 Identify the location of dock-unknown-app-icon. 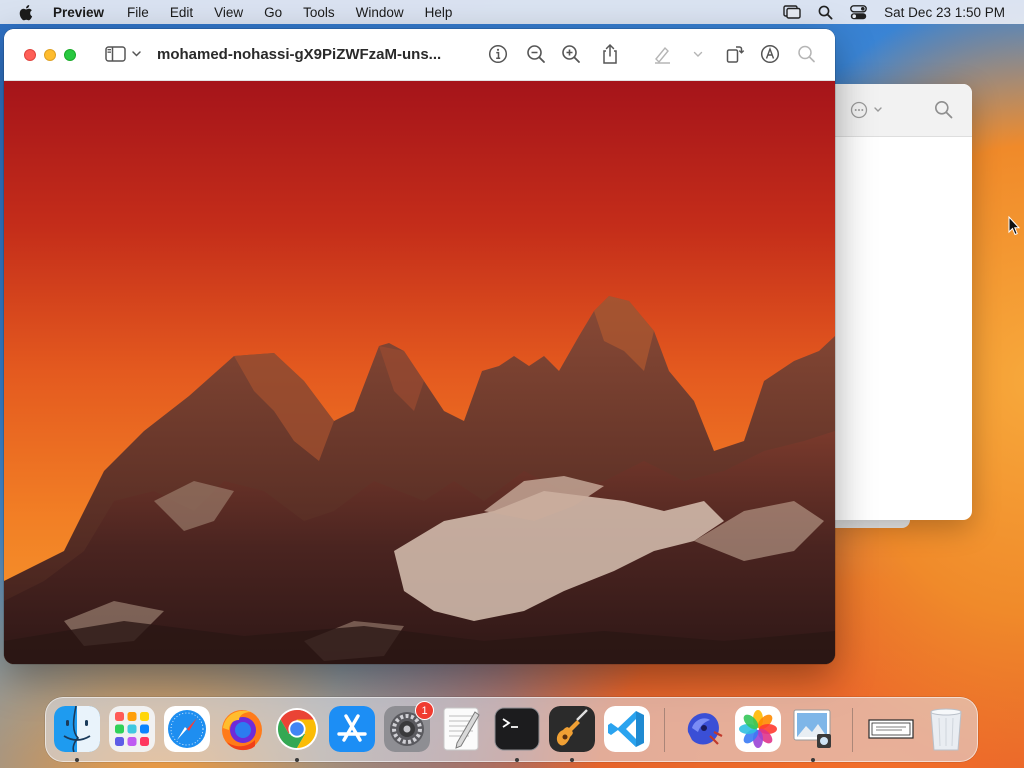
(703, 729).